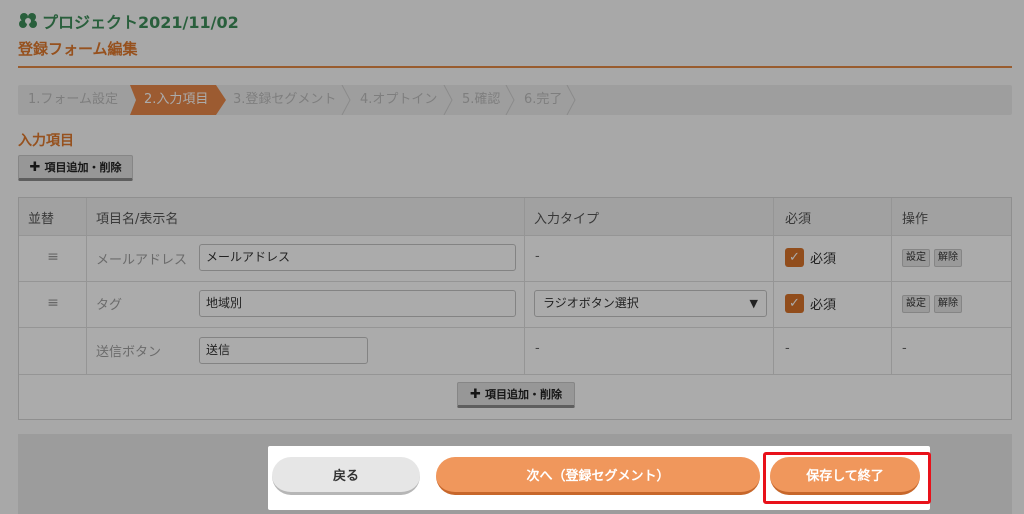 This screenshot has width=1024, height=514. Describe the element at coordinates (598, 476) in the screenshot. I see `next-segment-button: 次へ（登録セグメント）` at that location.